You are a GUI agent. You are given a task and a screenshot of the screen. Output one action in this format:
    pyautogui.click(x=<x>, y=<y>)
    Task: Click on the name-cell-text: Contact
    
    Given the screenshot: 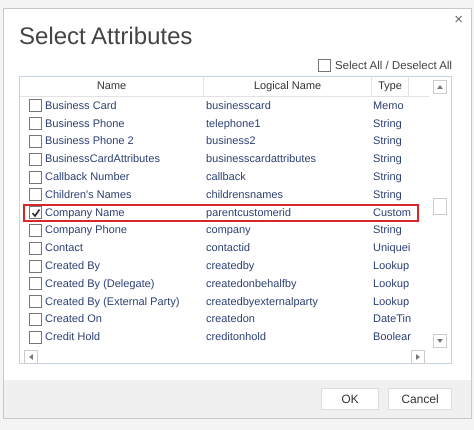 What is the action you would take?
    pyautogui.click(x=64, y=248)
    